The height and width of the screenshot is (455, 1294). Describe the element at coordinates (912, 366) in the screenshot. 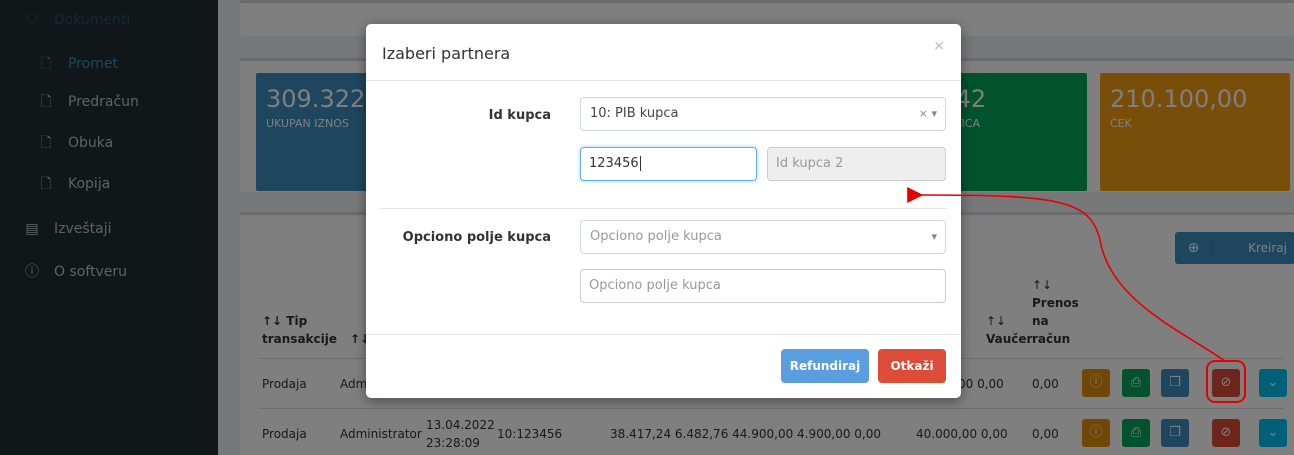

I see `cancel-button: Otkaži` at that location.